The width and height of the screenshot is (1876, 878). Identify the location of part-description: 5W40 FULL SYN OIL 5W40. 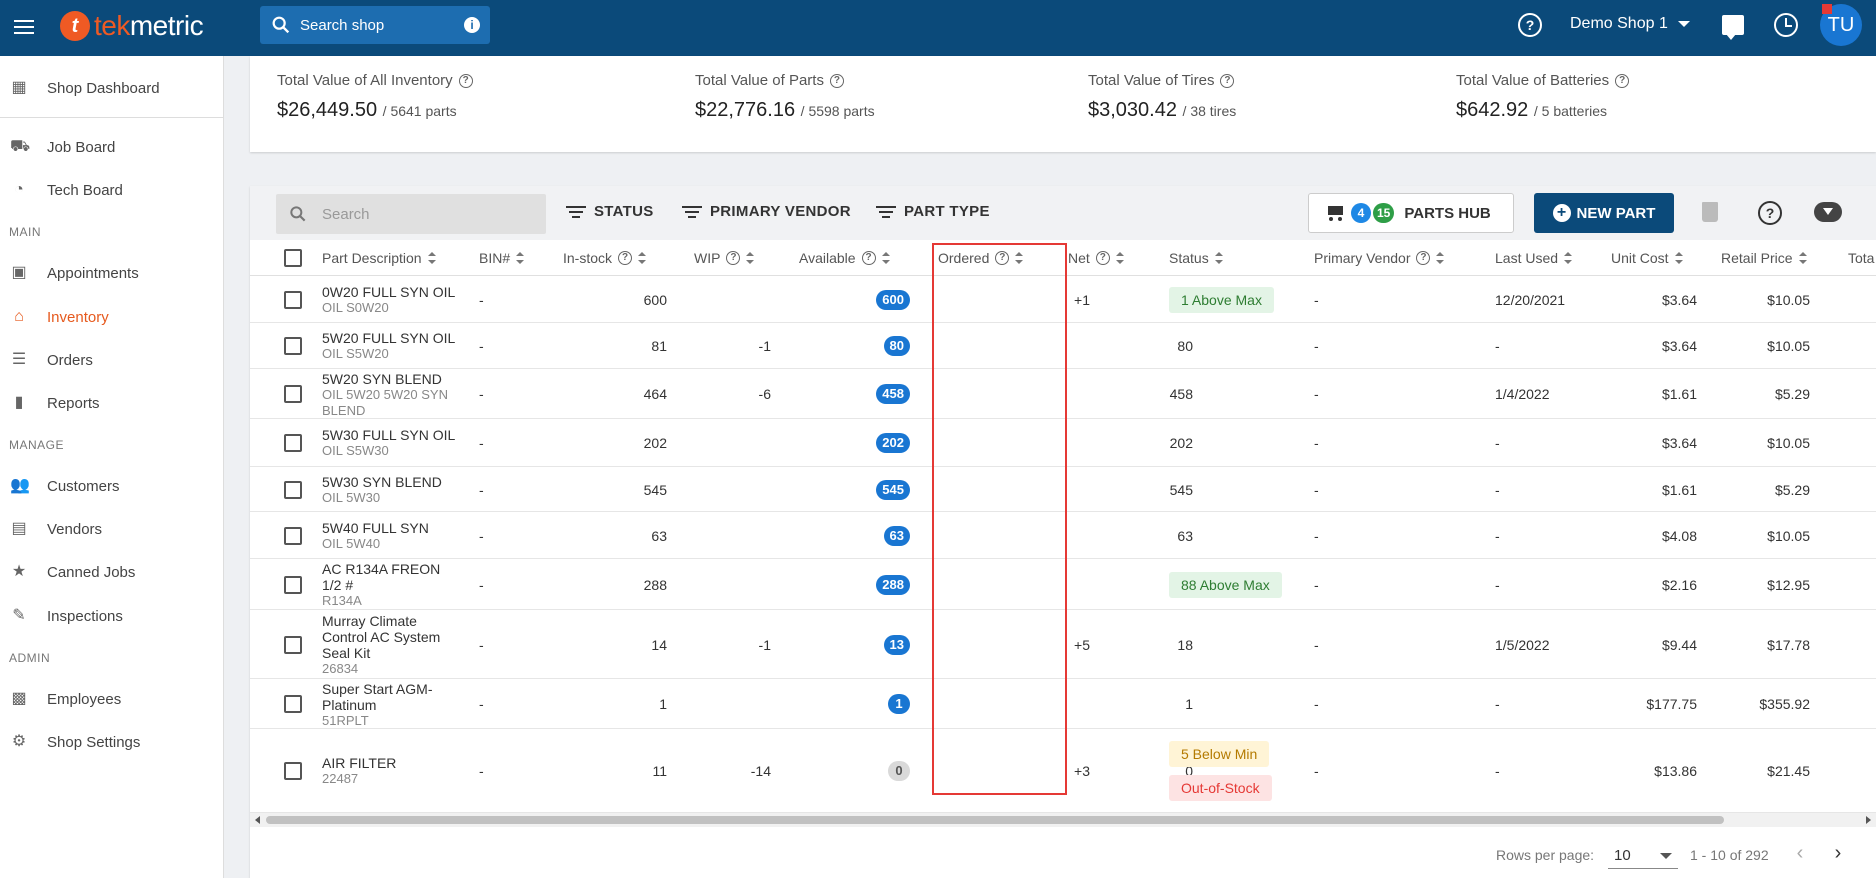
(392, 536).